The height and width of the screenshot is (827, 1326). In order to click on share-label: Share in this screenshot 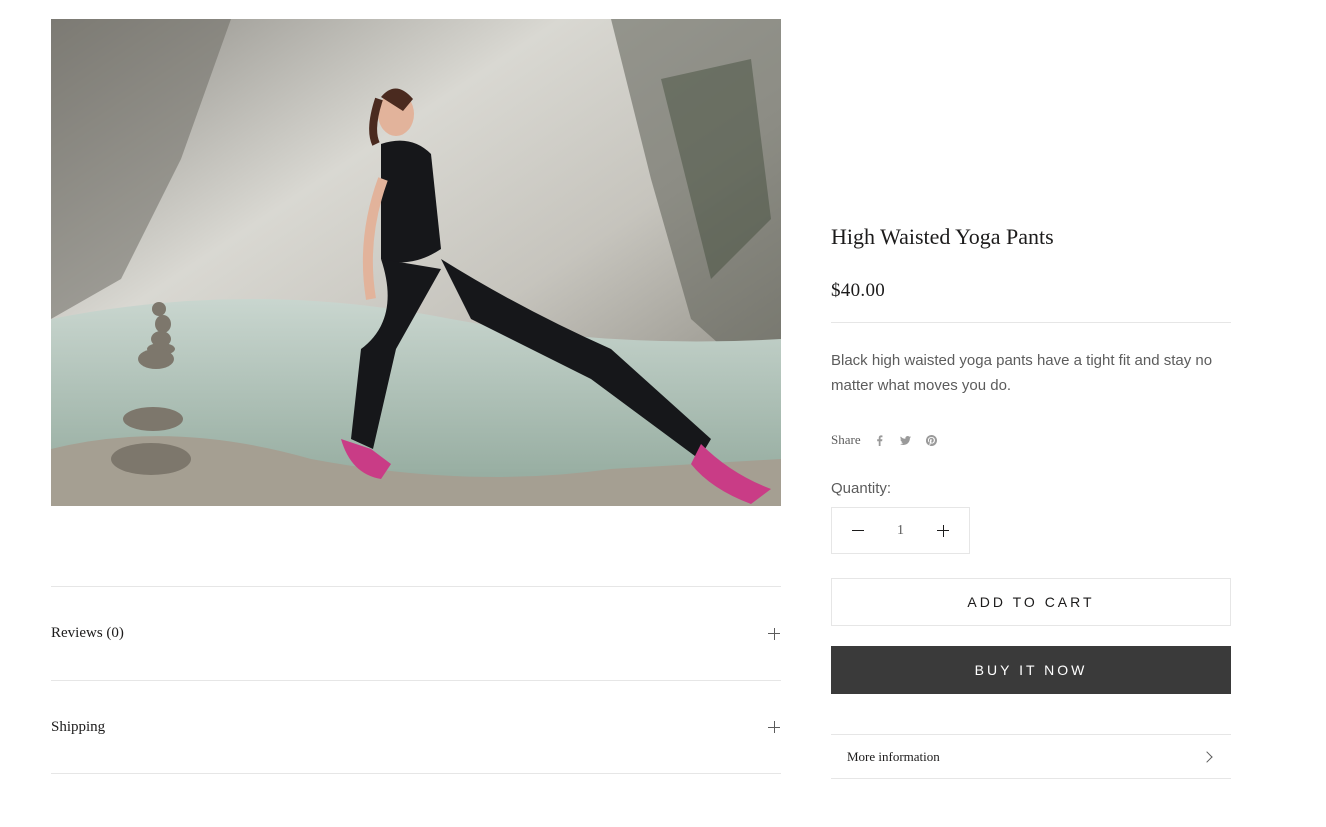, I will do `click(846, 439)`.